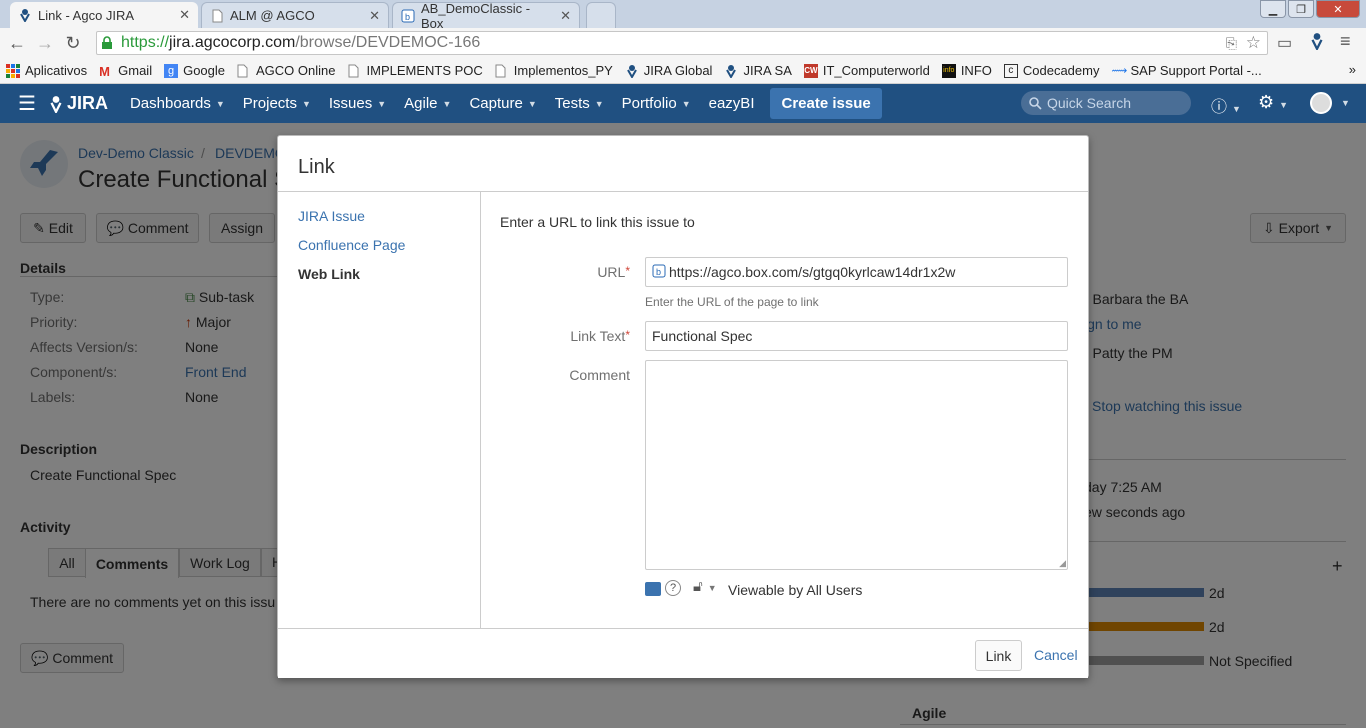 The image size is (1366, 728). Describe the element at coordinates (683, 653) in the screenshot. I see `dialog-footer: Link Cancel` at that location.